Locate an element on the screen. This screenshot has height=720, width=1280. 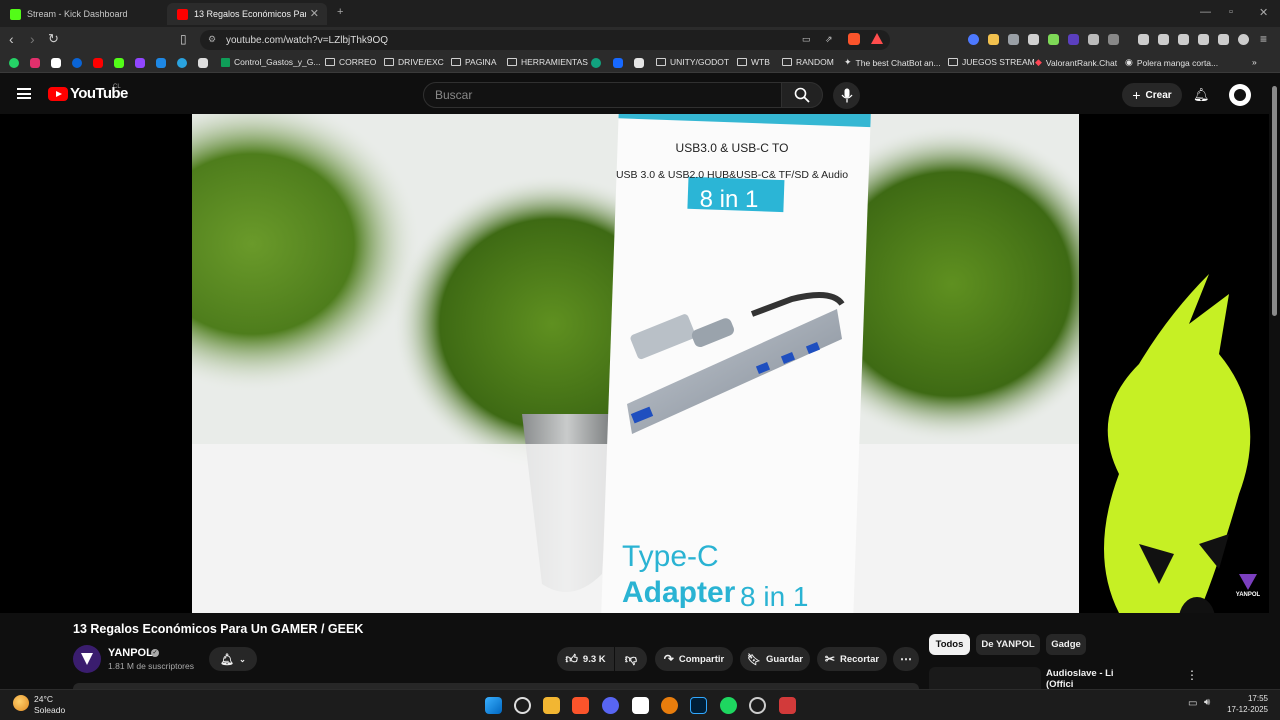
behance-icon is located at coordinates (618, 63).